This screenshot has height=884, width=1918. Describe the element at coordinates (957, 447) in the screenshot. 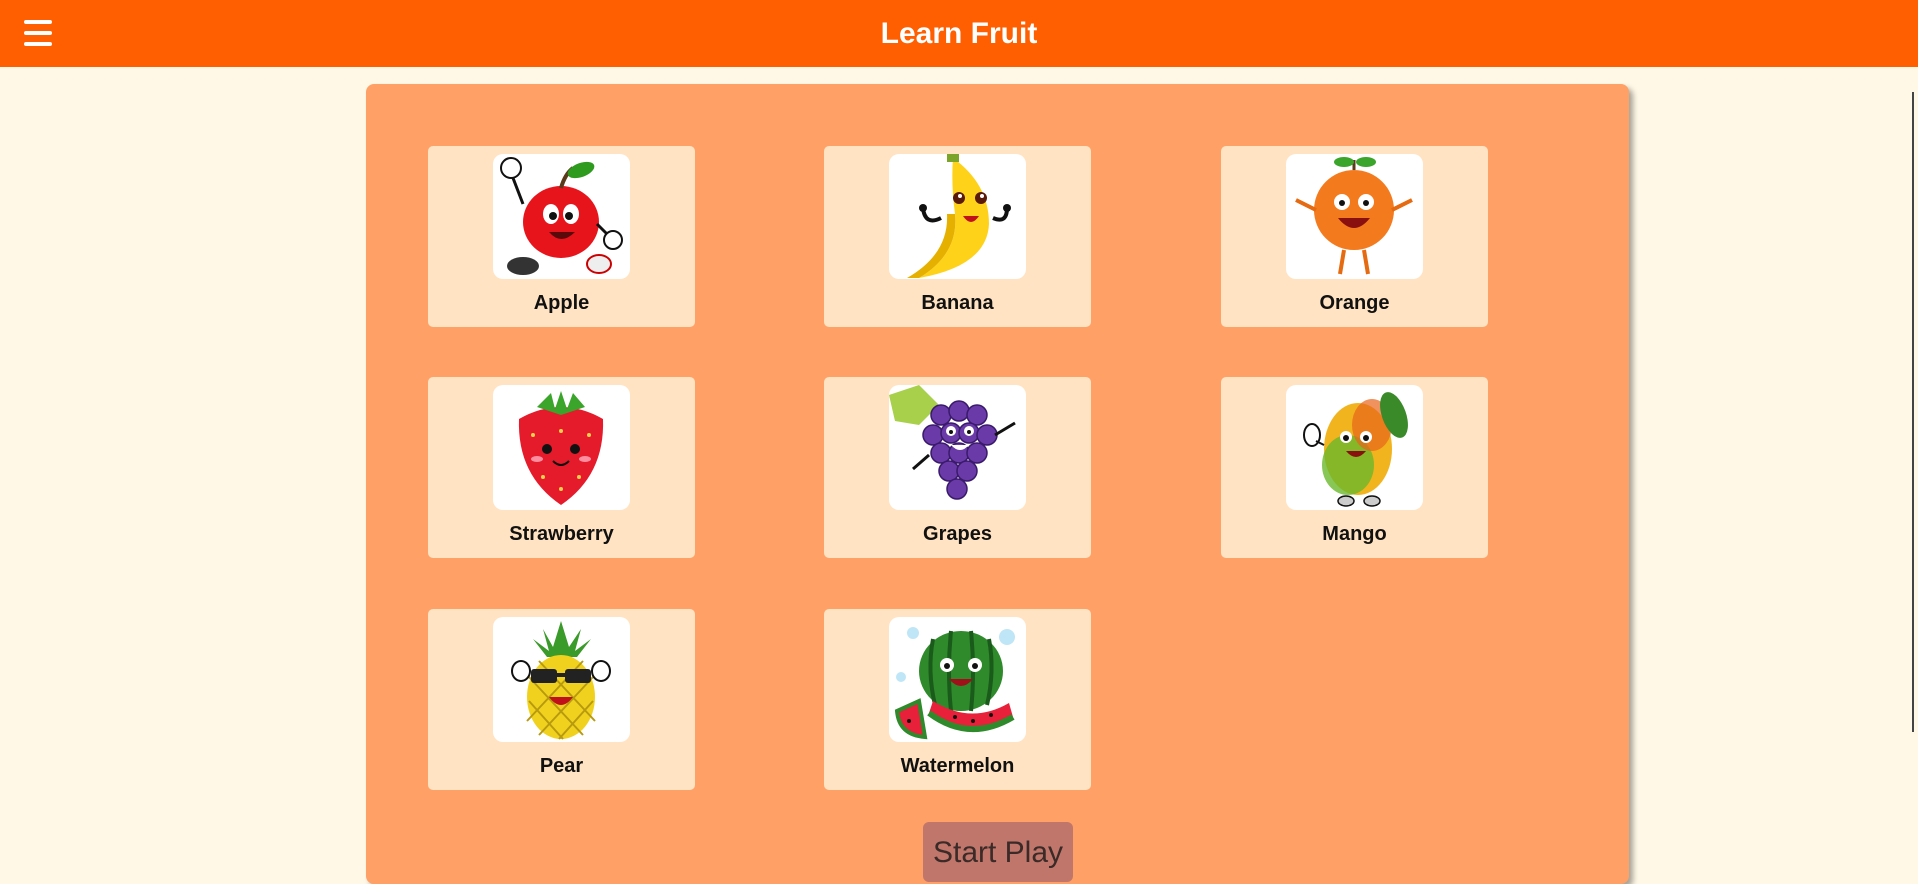

I see `grapes-icon` at that location.